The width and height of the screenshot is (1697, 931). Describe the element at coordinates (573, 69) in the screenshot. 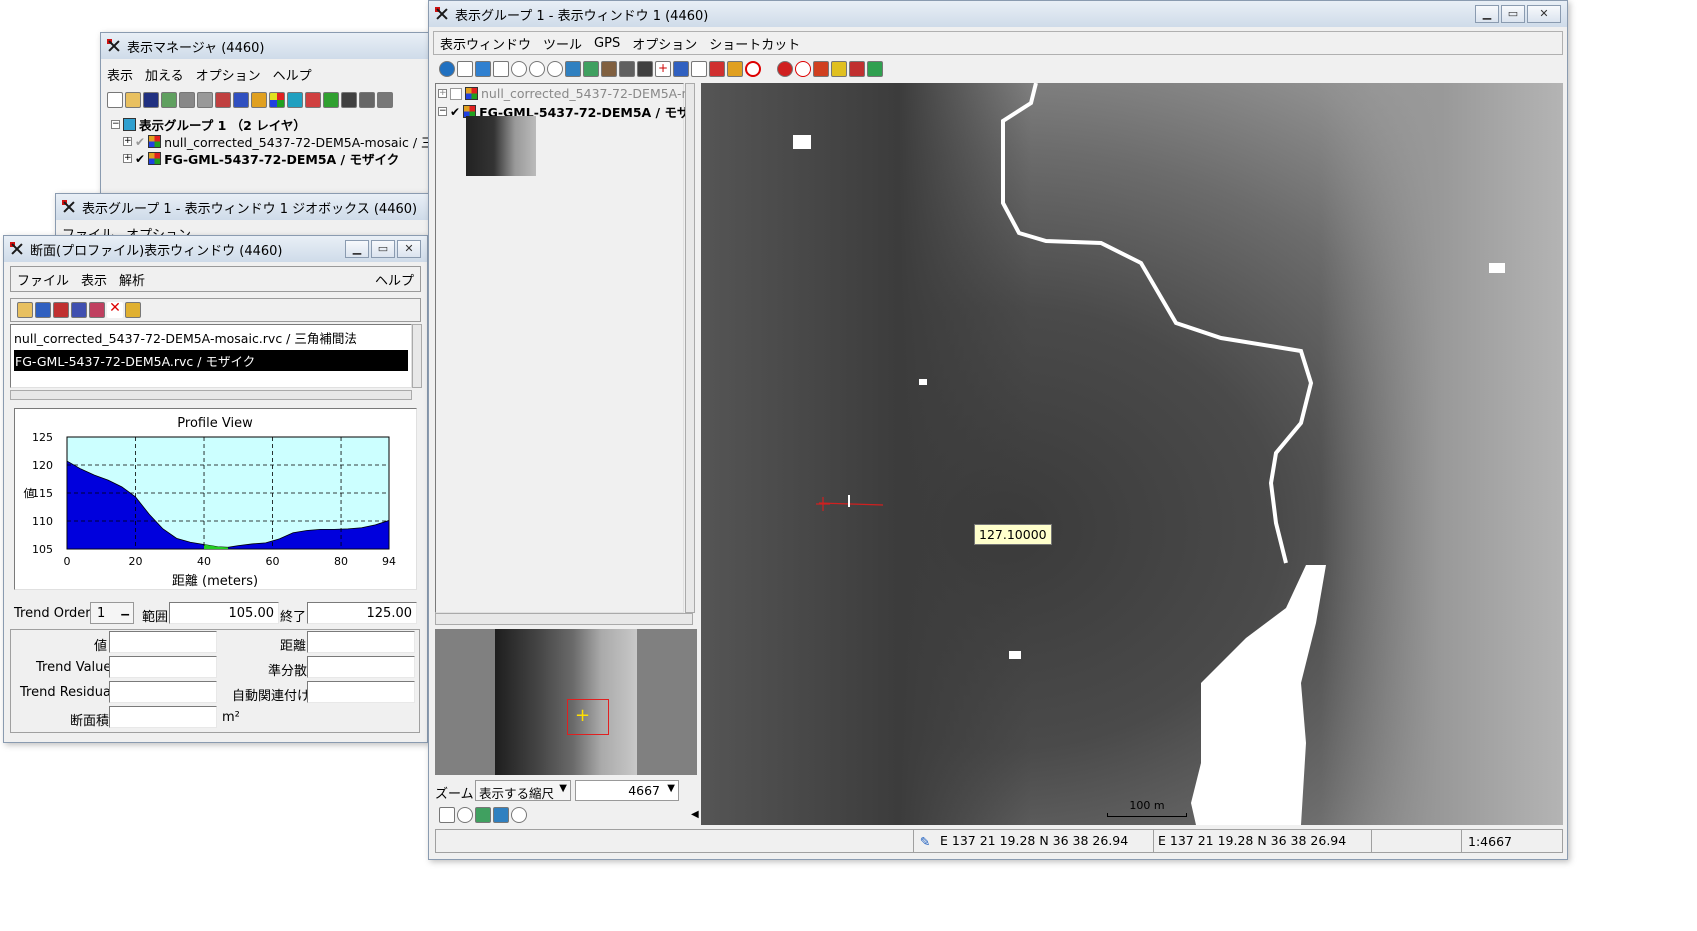

I see `zoom-extent-icon` at that location.